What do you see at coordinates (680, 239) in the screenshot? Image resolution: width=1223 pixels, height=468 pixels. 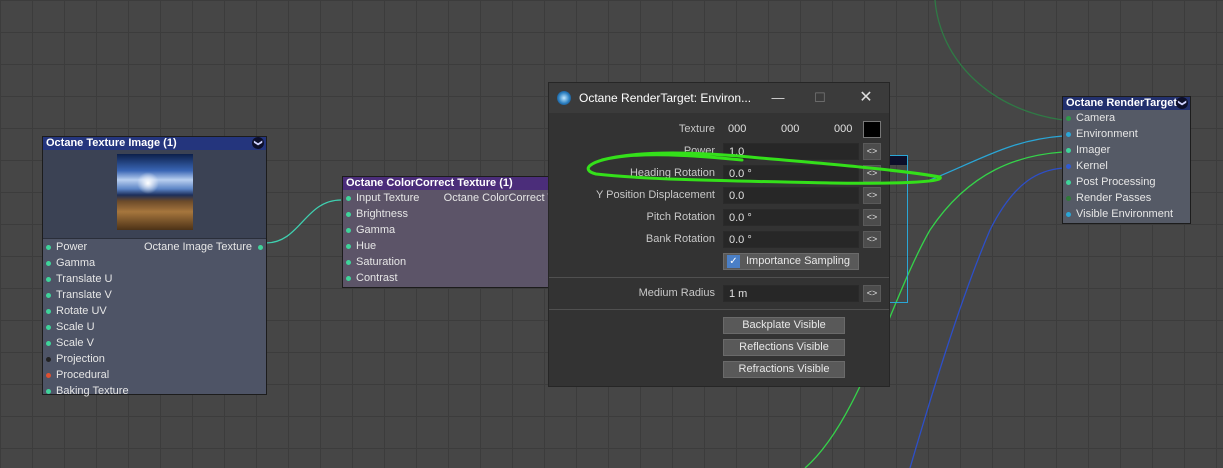 I see `param-label: Bank Rotation` at bounding box center [680, 239].